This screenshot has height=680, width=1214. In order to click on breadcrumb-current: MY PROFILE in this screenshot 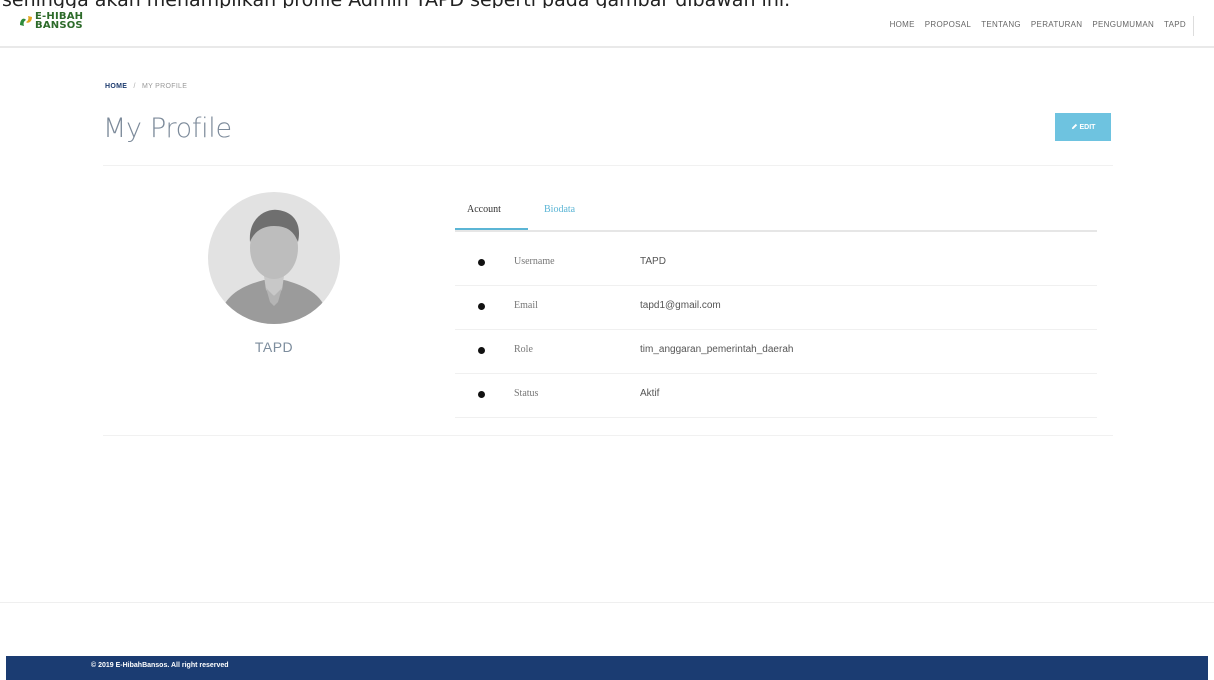, I will do `click(164, 86)`.